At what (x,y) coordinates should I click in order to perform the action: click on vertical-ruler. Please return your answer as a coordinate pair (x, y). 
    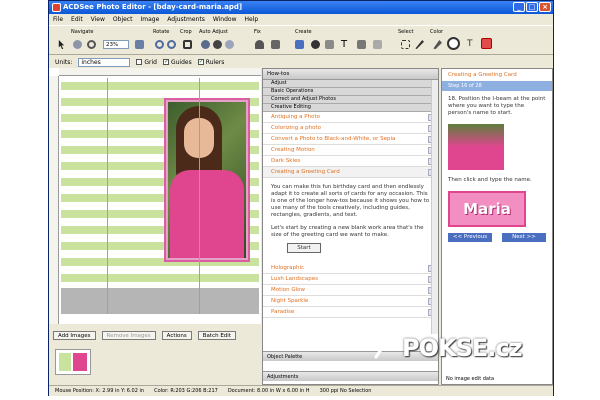
    Looking at the image, I should click on (54, 200).